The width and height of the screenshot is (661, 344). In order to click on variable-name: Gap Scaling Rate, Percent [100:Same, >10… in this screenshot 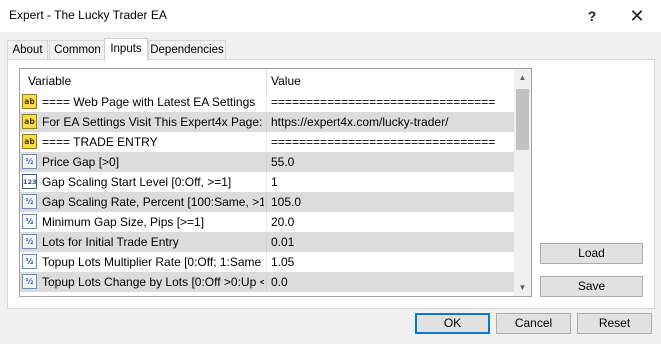, I will do `click(153, 202)`.